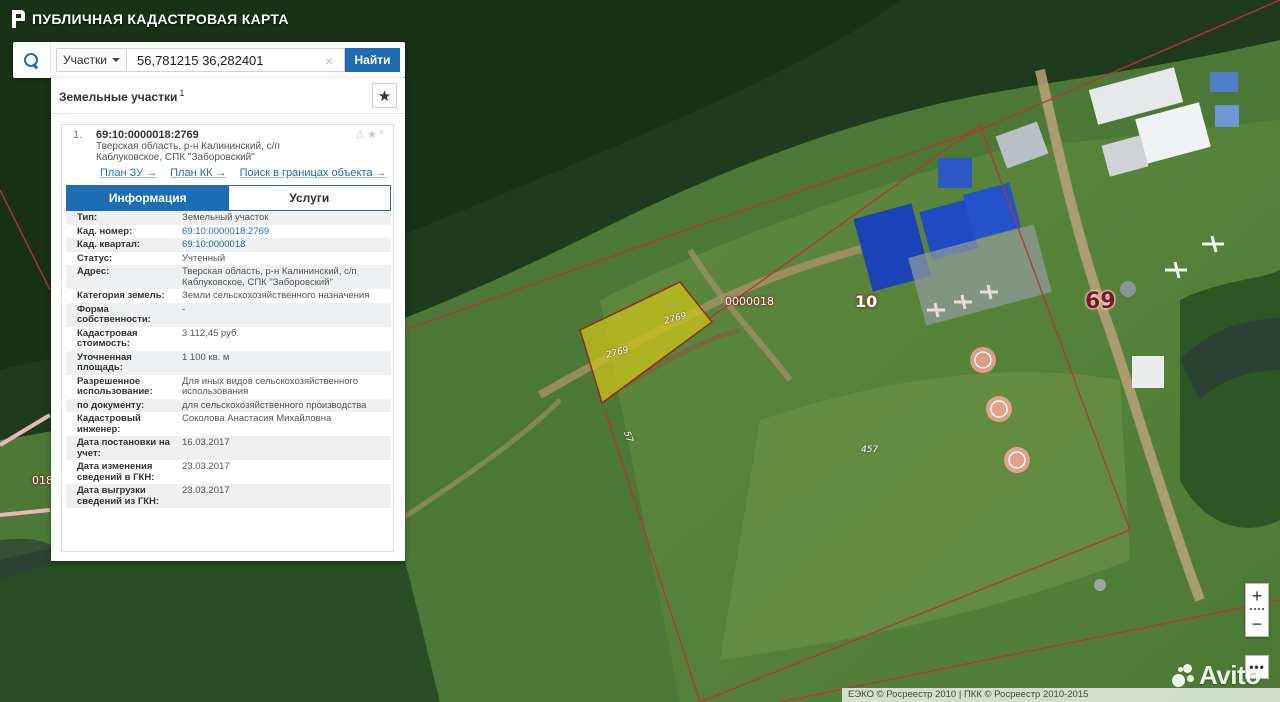  What do you see at coordinates (121, 218) in the screenshot?
I see `row-key: Тип:` at bounding box center [121, 218].